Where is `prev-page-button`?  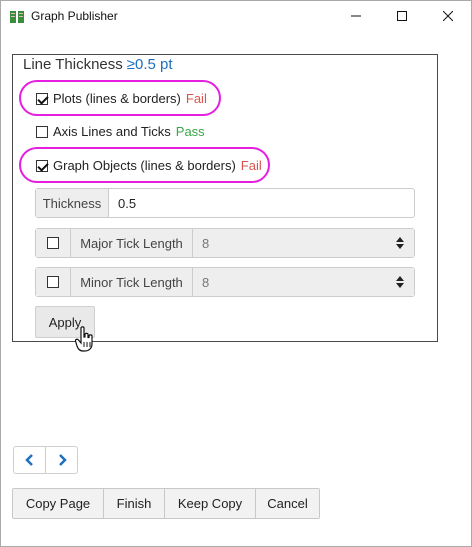 prev-page-button is located at coordinates (29, 460).